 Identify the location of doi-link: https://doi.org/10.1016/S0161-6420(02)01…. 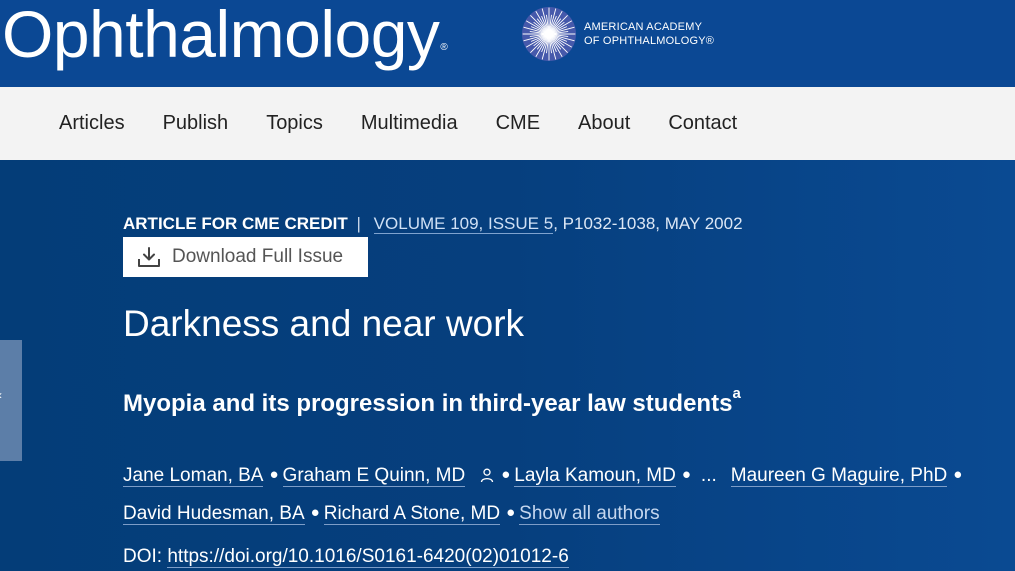
(368, 557).